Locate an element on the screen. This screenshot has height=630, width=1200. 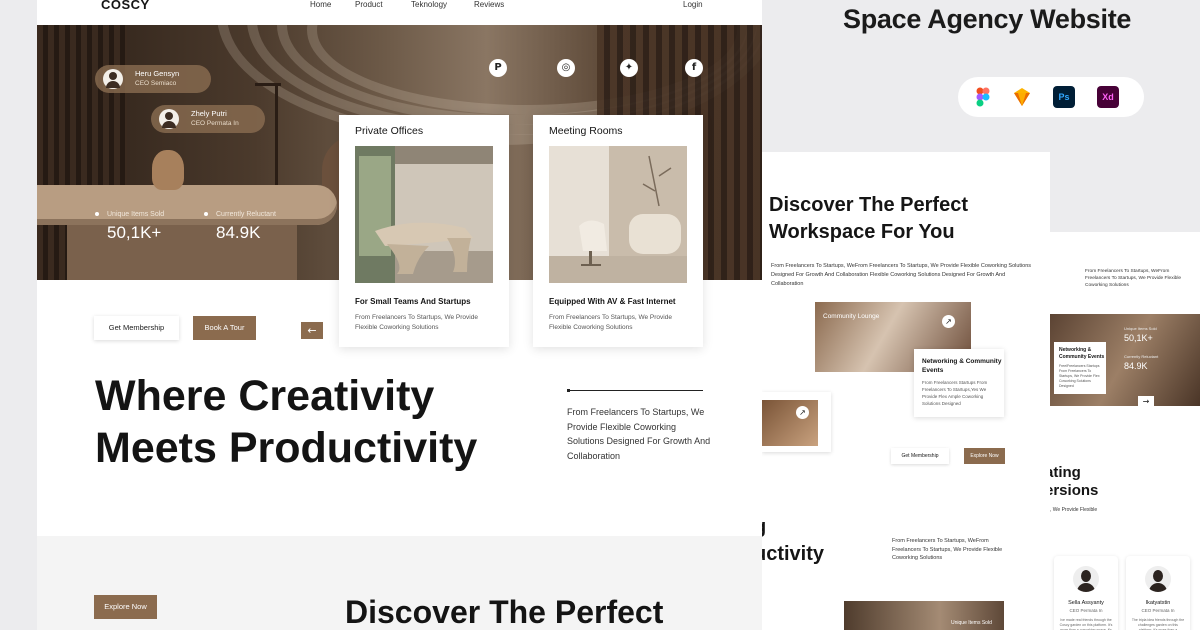
preview3-headline: ating ersions is located at coordinates (1074, 482).